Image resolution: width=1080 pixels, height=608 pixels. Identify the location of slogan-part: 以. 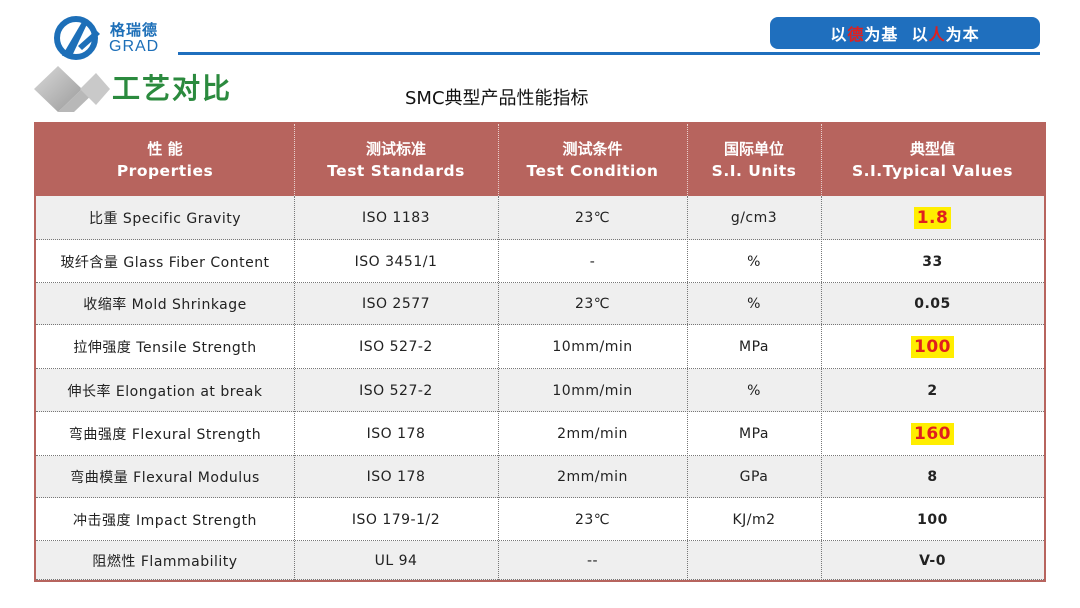
(839, 34).